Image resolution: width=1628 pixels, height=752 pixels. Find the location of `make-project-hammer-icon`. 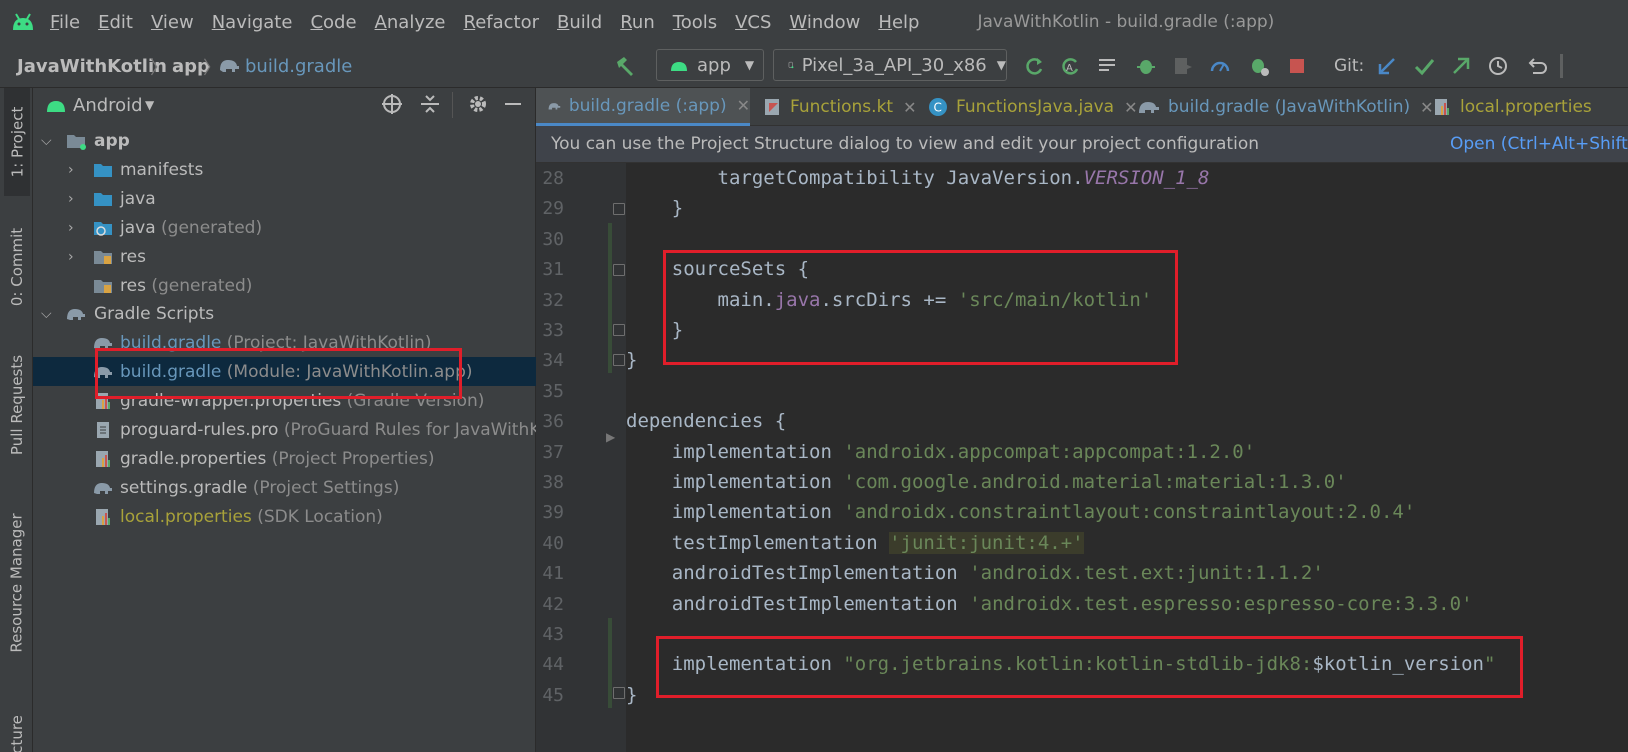

make-project-hammer-icon is located at coordinates (625, 66).